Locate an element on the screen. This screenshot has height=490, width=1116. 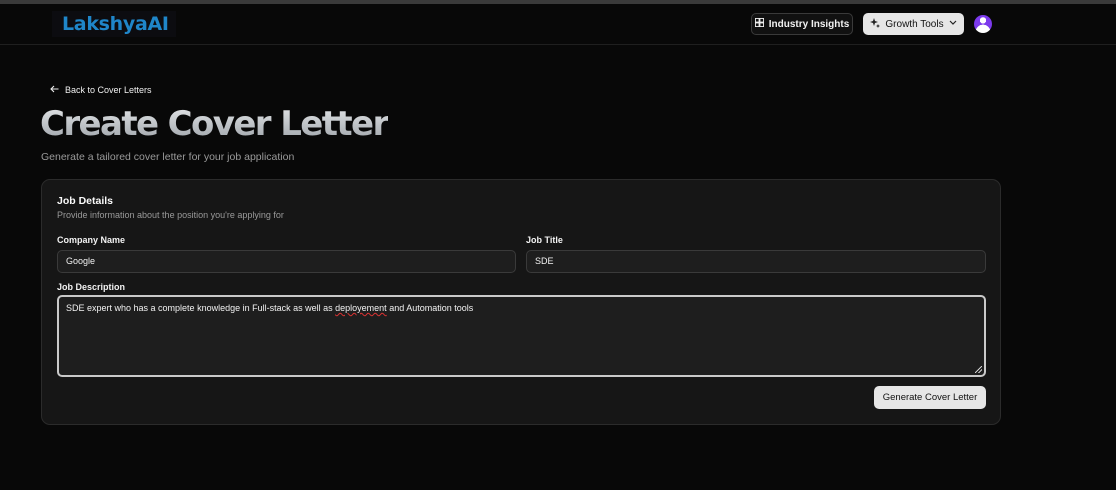
job-title-label: Job Title is located at coordinates (544, 240).